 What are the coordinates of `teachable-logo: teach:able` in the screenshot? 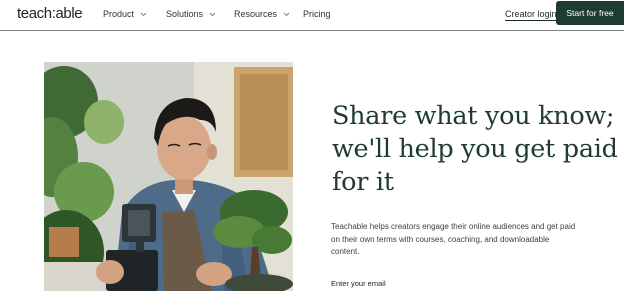 It's located at (50, 13).